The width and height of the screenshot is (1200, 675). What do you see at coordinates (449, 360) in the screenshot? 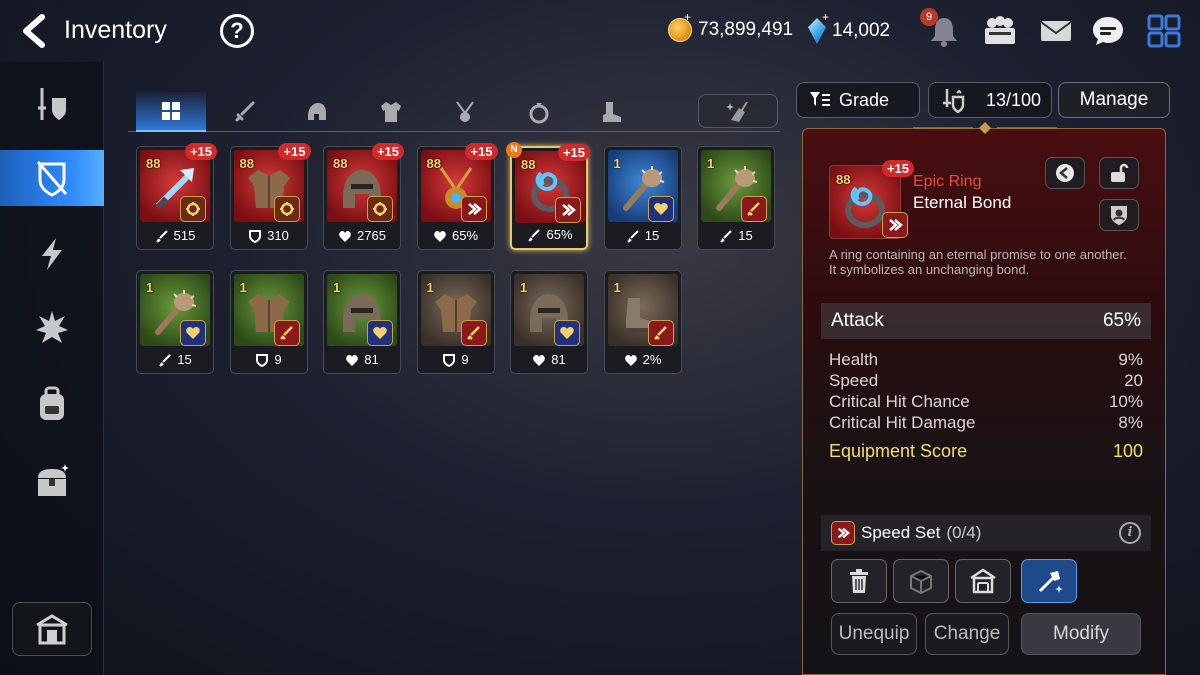
I see `defense-stat-icon` at bounding box center [449, 360].